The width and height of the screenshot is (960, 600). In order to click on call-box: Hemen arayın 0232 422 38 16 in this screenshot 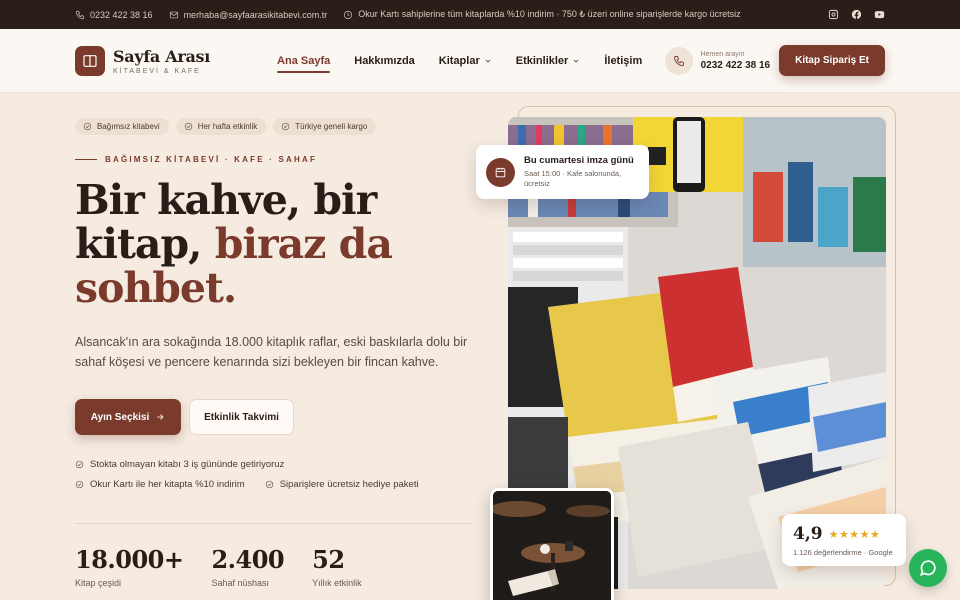, I will do `click(717, 60)`.